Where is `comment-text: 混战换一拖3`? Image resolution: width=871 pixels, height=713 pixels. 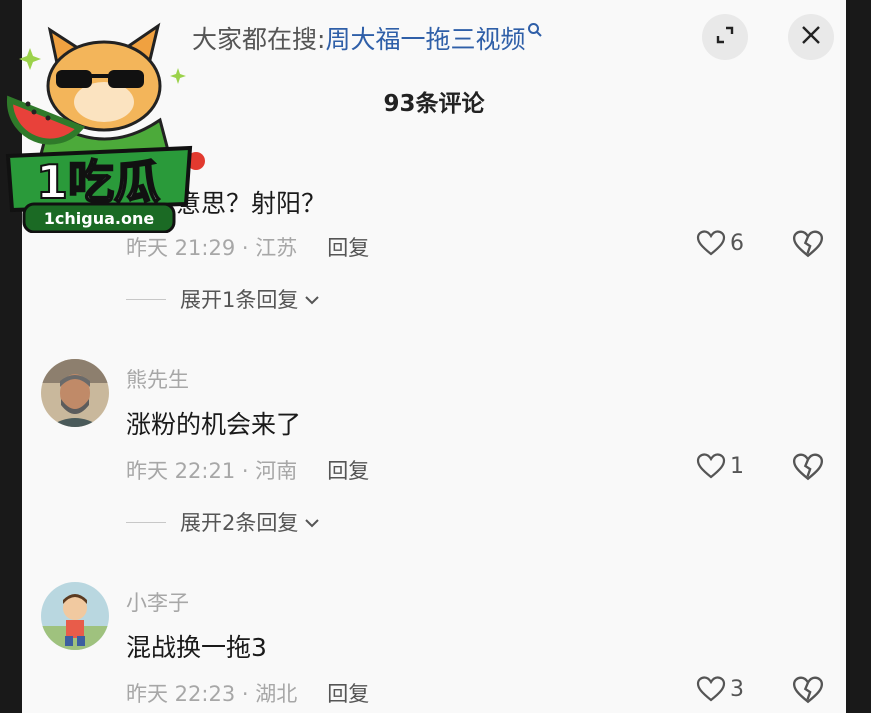 comment-text: 混战换一拖3 is located at coordinates (196, 647).